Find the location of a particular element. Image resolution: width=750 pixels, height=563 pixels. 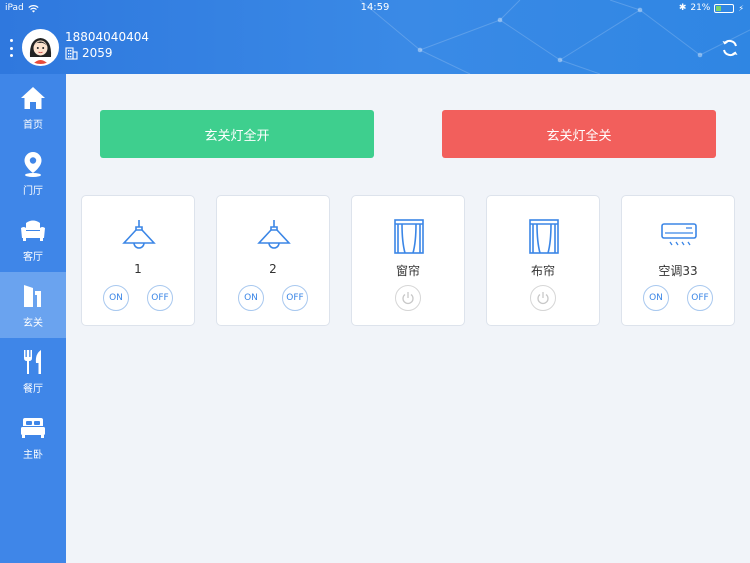

status-bar: iPad 14:59 ✱ 21% ⚡ is located at coordinates (375, 8).